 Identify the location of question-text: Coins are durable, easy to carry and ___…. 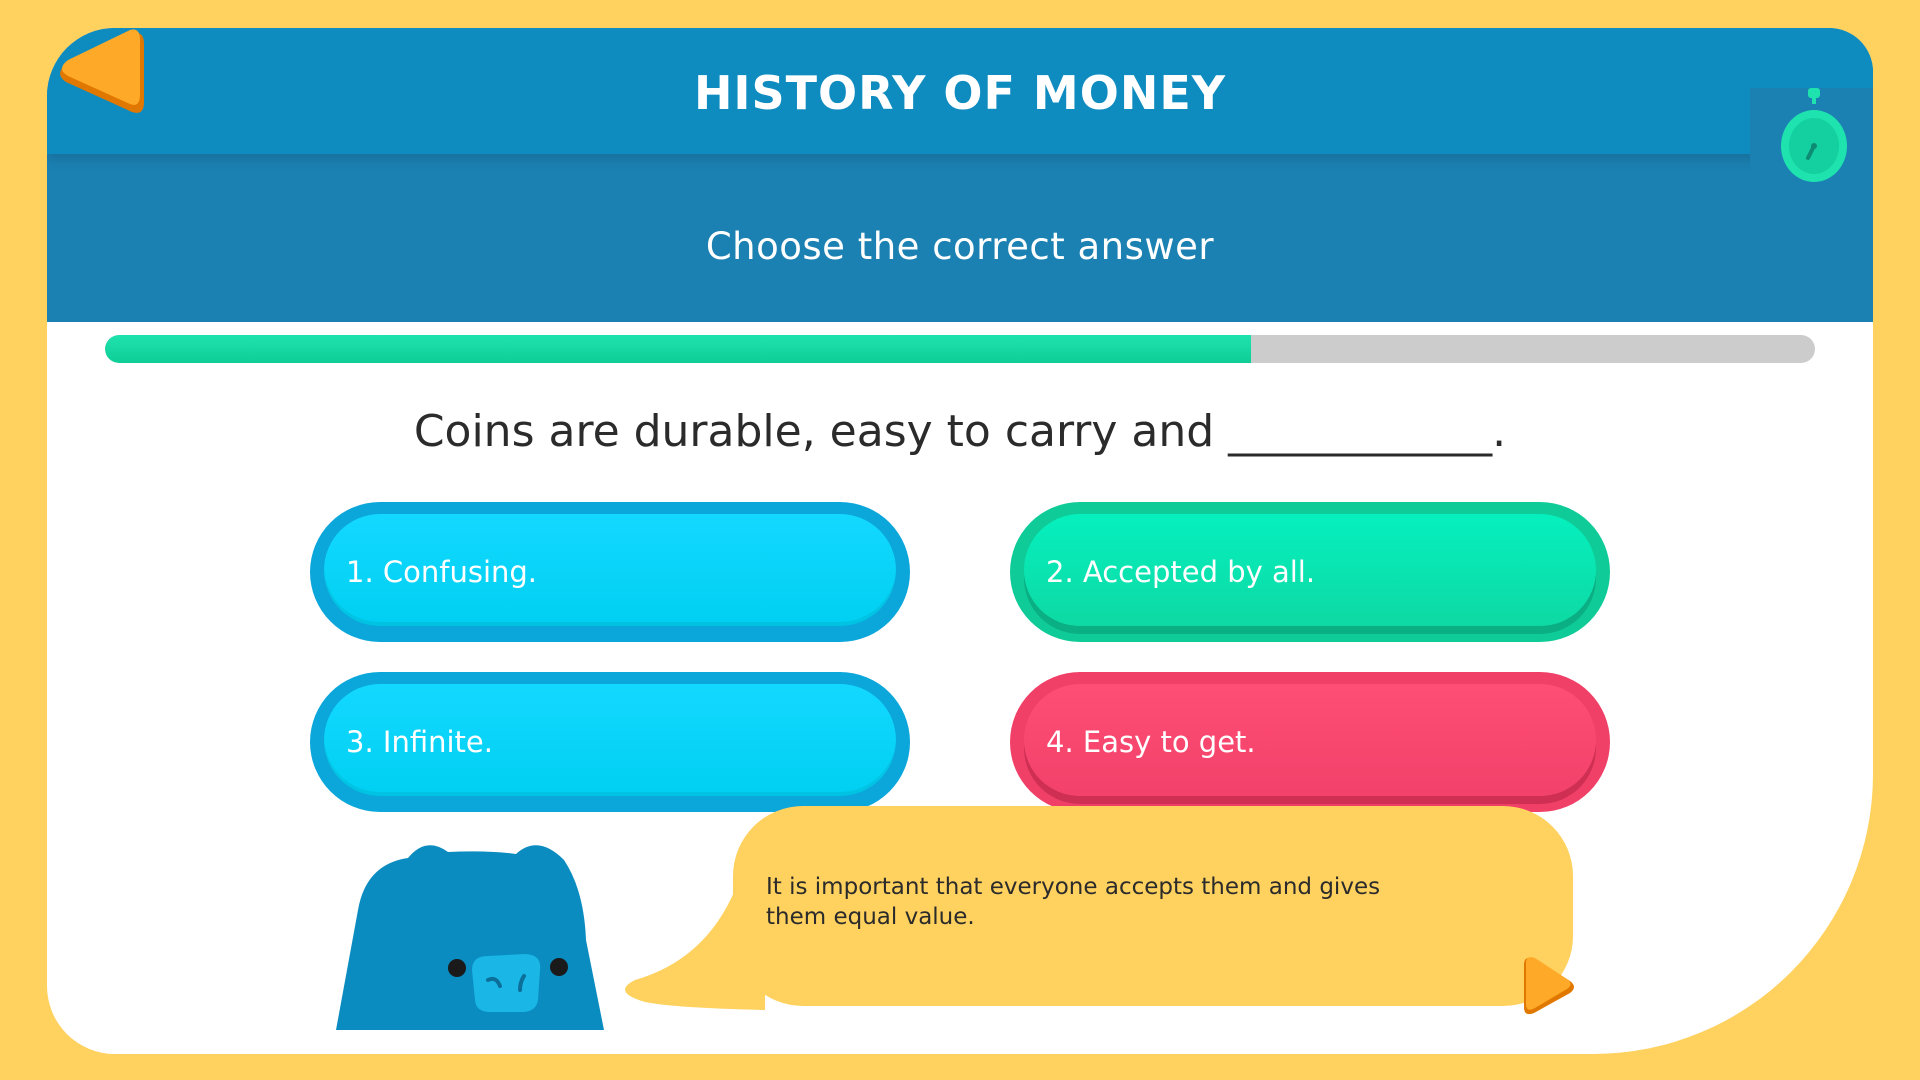
(960, 431).